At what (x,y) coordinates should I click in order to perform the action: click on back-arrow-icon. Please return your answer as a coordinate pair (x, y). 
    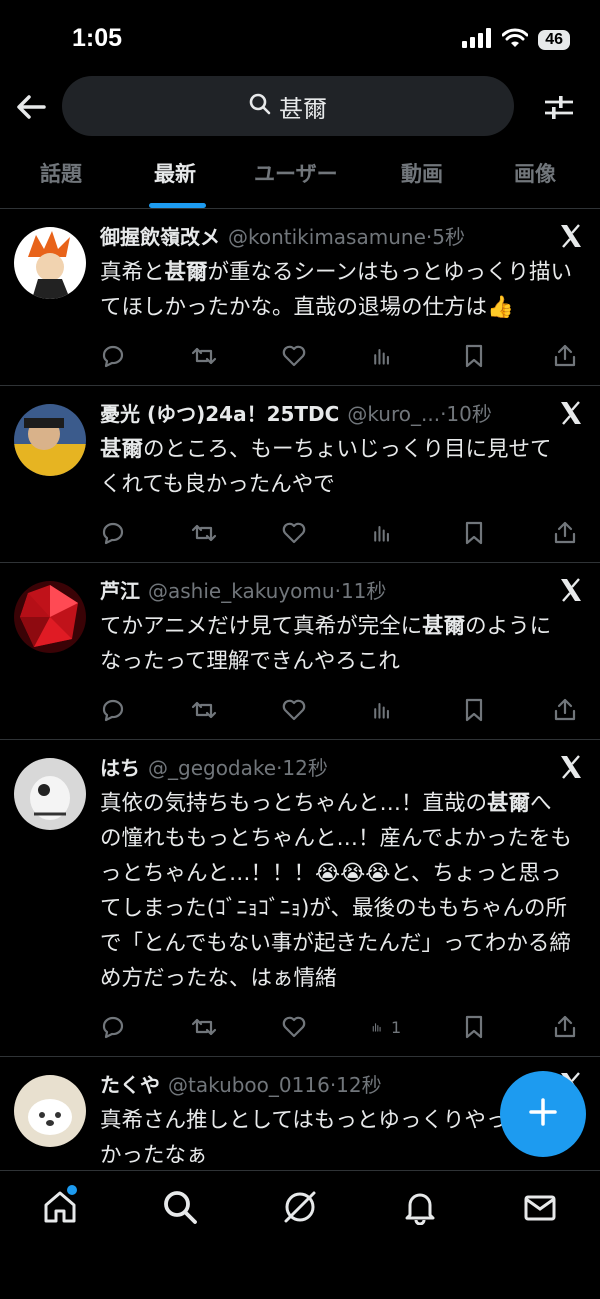
    Looking at the image, I should click on (31, 107).